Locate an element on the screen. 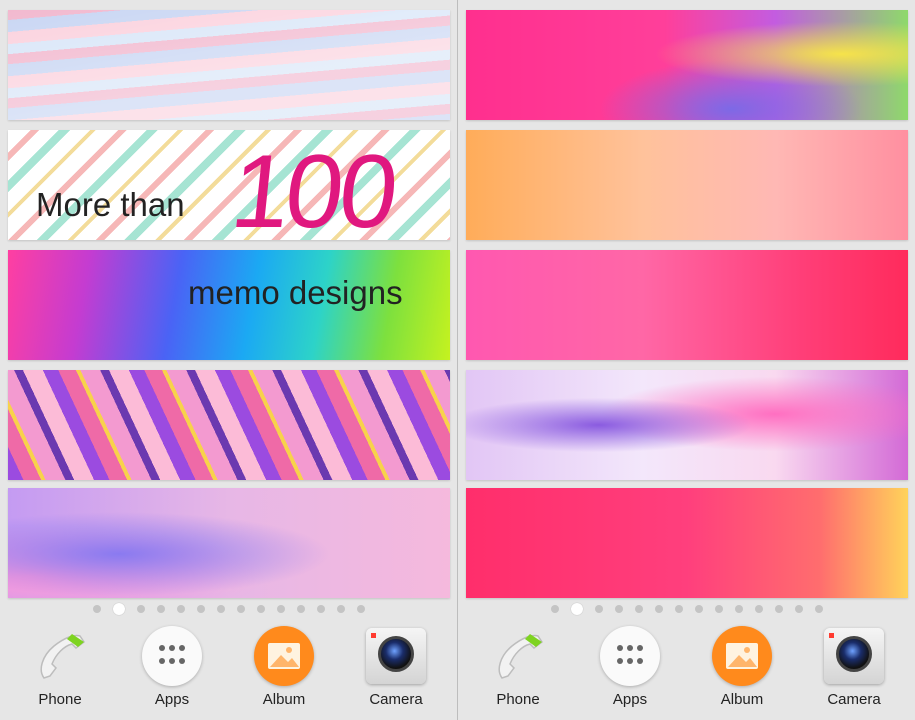 The width and height of the screenshot is (915, 720). promo-text-memo-designs: memo designs is located at coordinates (295, 292).